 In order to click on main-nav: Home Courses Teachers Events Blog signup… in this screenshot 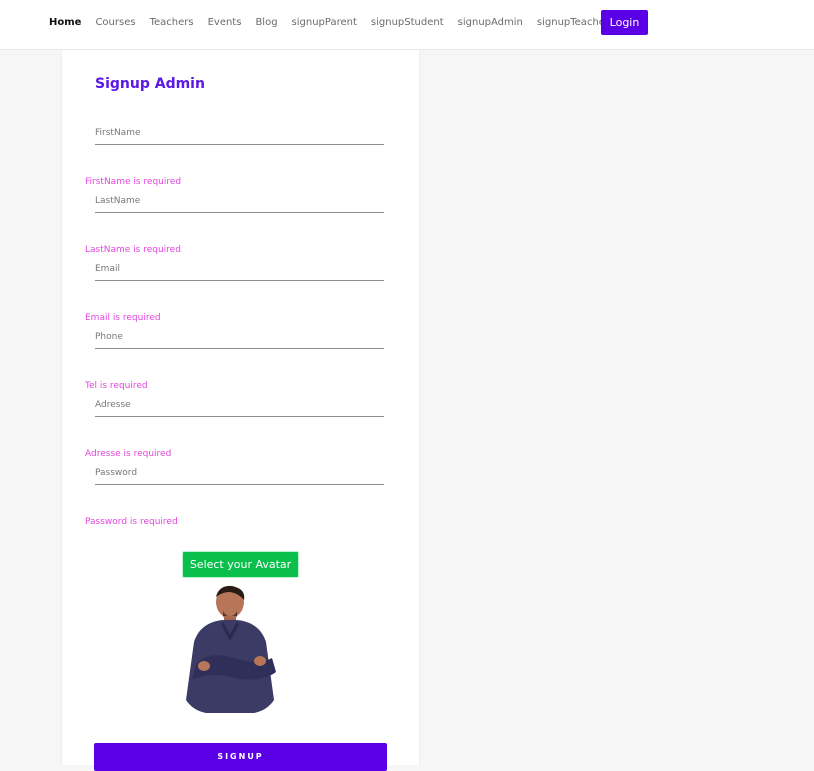, I will do `click(336, 23)`.